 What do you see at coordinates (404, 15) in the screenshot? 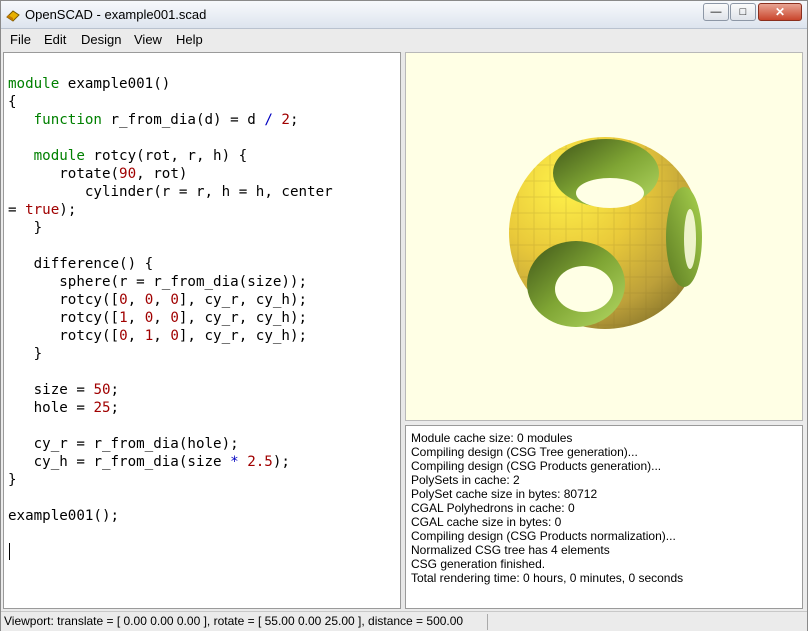
I see `title-bar: OpenSCAD - example001.scad — □ ✕` at bounding box center [404, 15].